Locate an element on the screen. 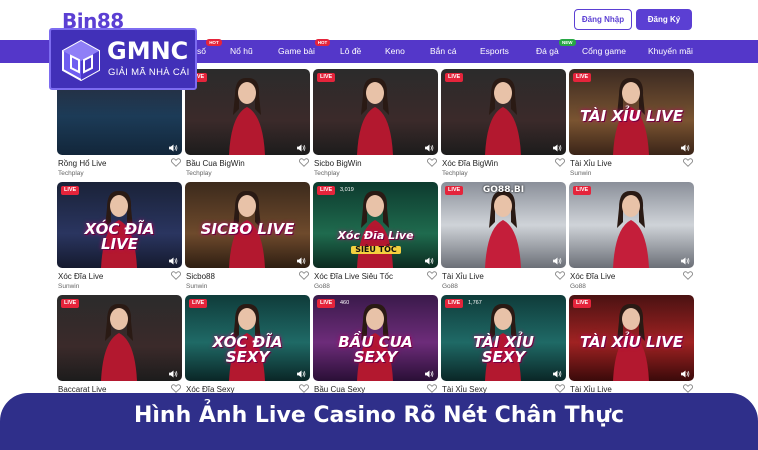 The width and height of the screenshot is (758, 450). game-card: XÓC ĐĨA SEXY LIVE Xóc Đĩa Sexy is located at coordinates (247, 346).